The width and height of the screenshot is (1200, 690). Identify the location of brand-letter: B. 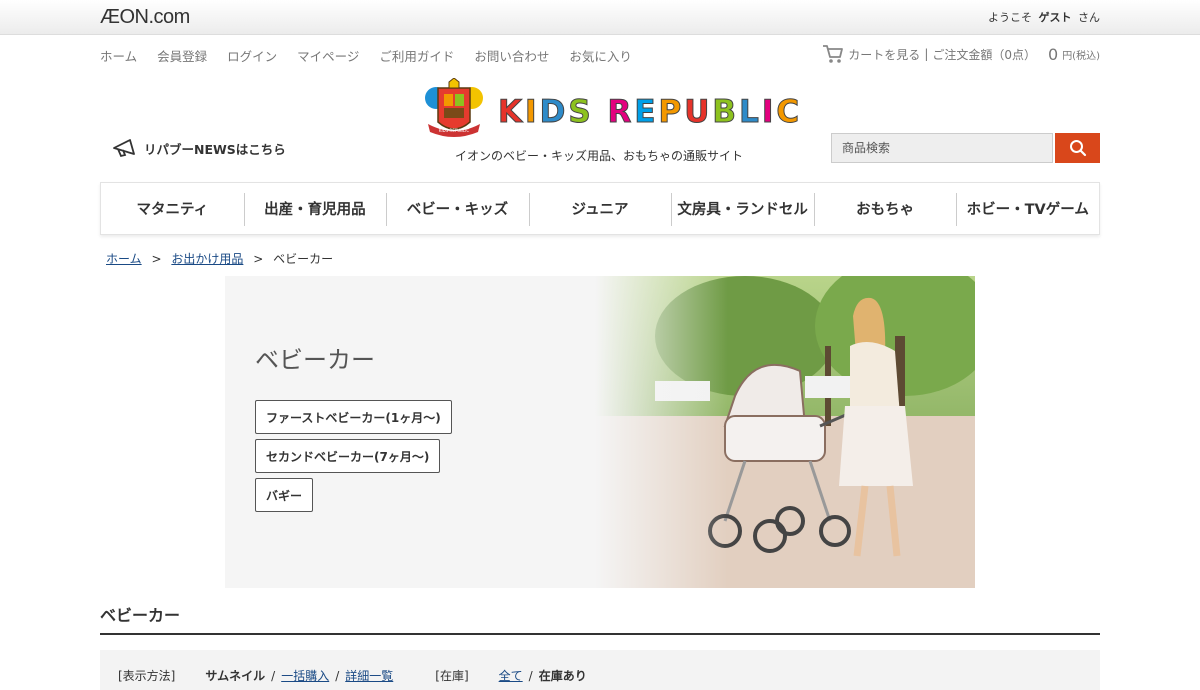
(726, 112).